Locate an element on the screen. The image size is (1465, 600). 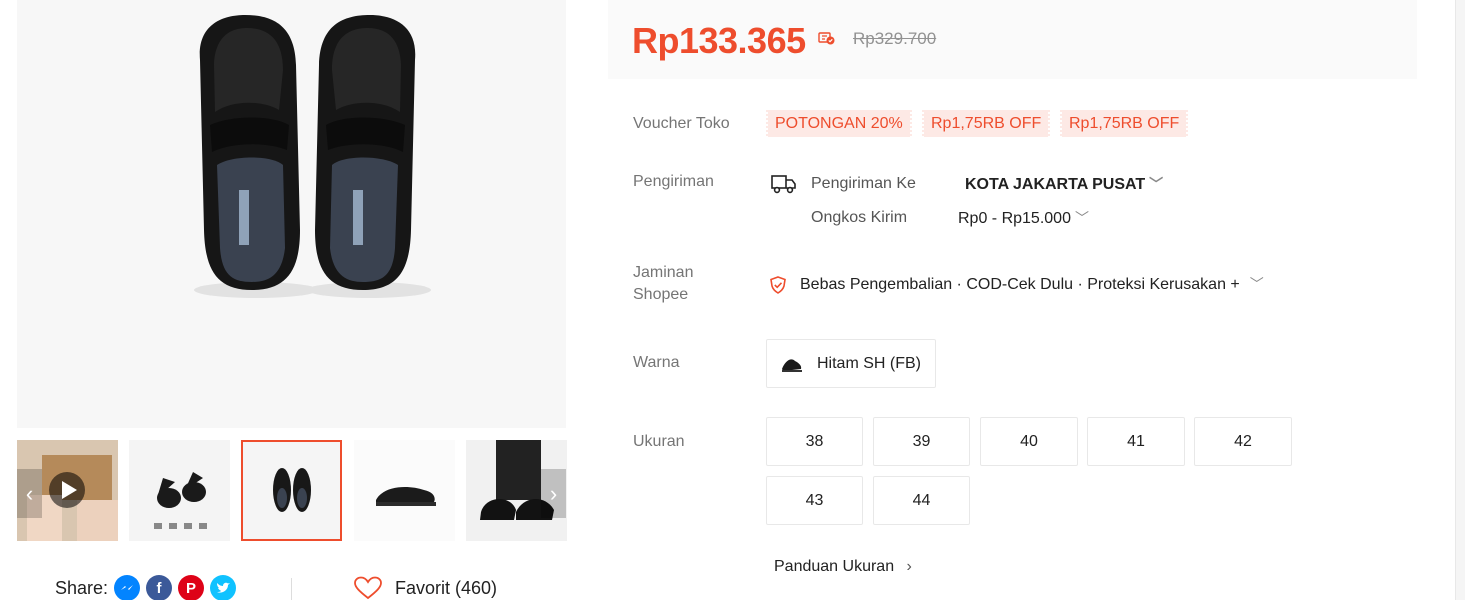
current-price: Rp133.365 is located at coordinates (719, 40).